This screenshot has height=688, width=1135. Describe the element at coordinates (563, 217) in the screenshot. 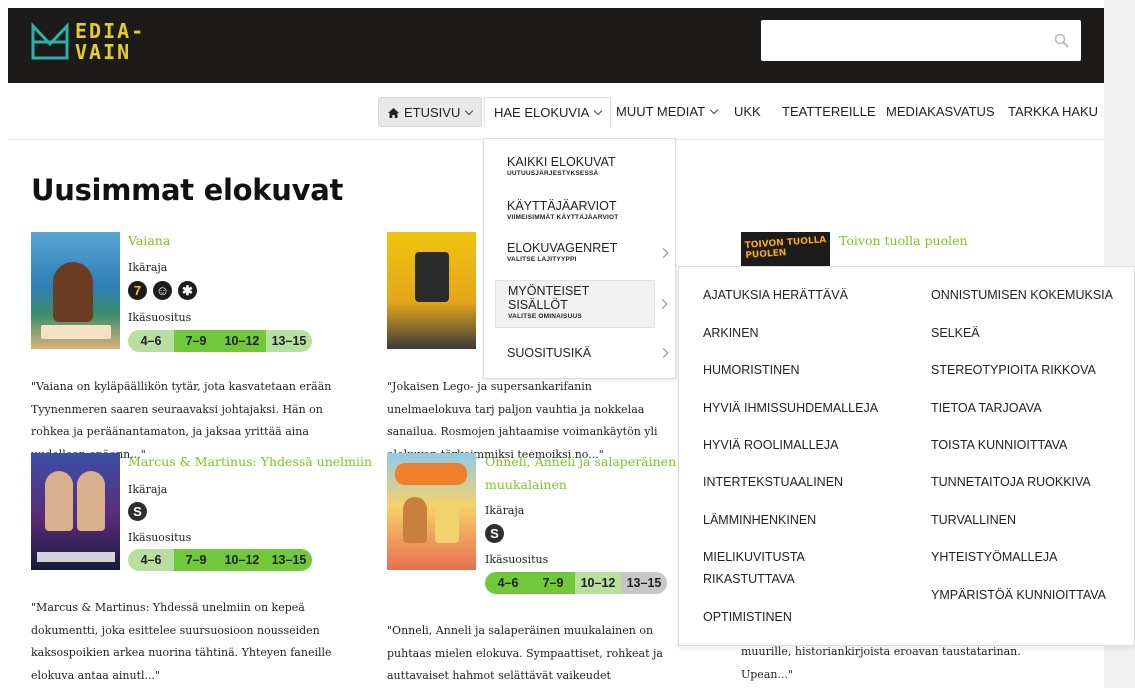

I see `dropdown-item-subtitle: VIIMEISIMMÄT KÄYTTÄJÄARVIOT` at that location.